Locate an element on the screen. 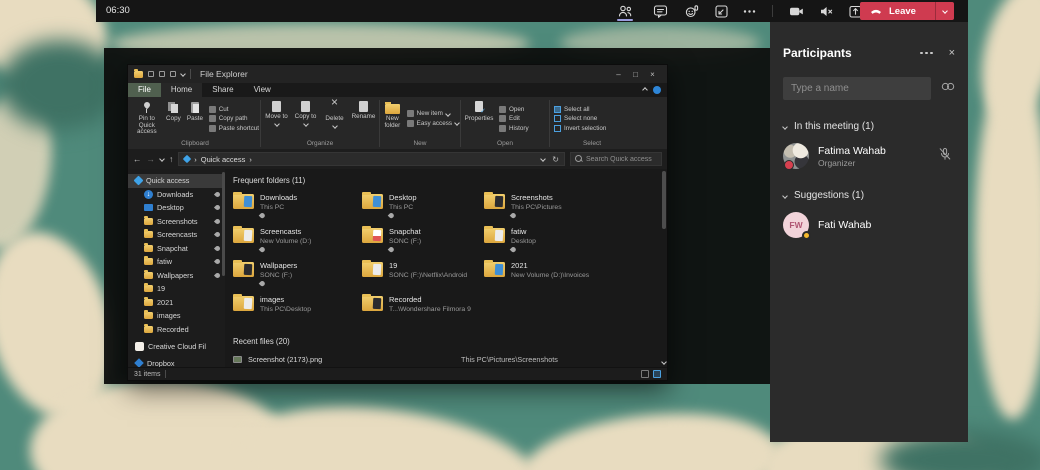  camera-icon is located at coordinates (796, 11).